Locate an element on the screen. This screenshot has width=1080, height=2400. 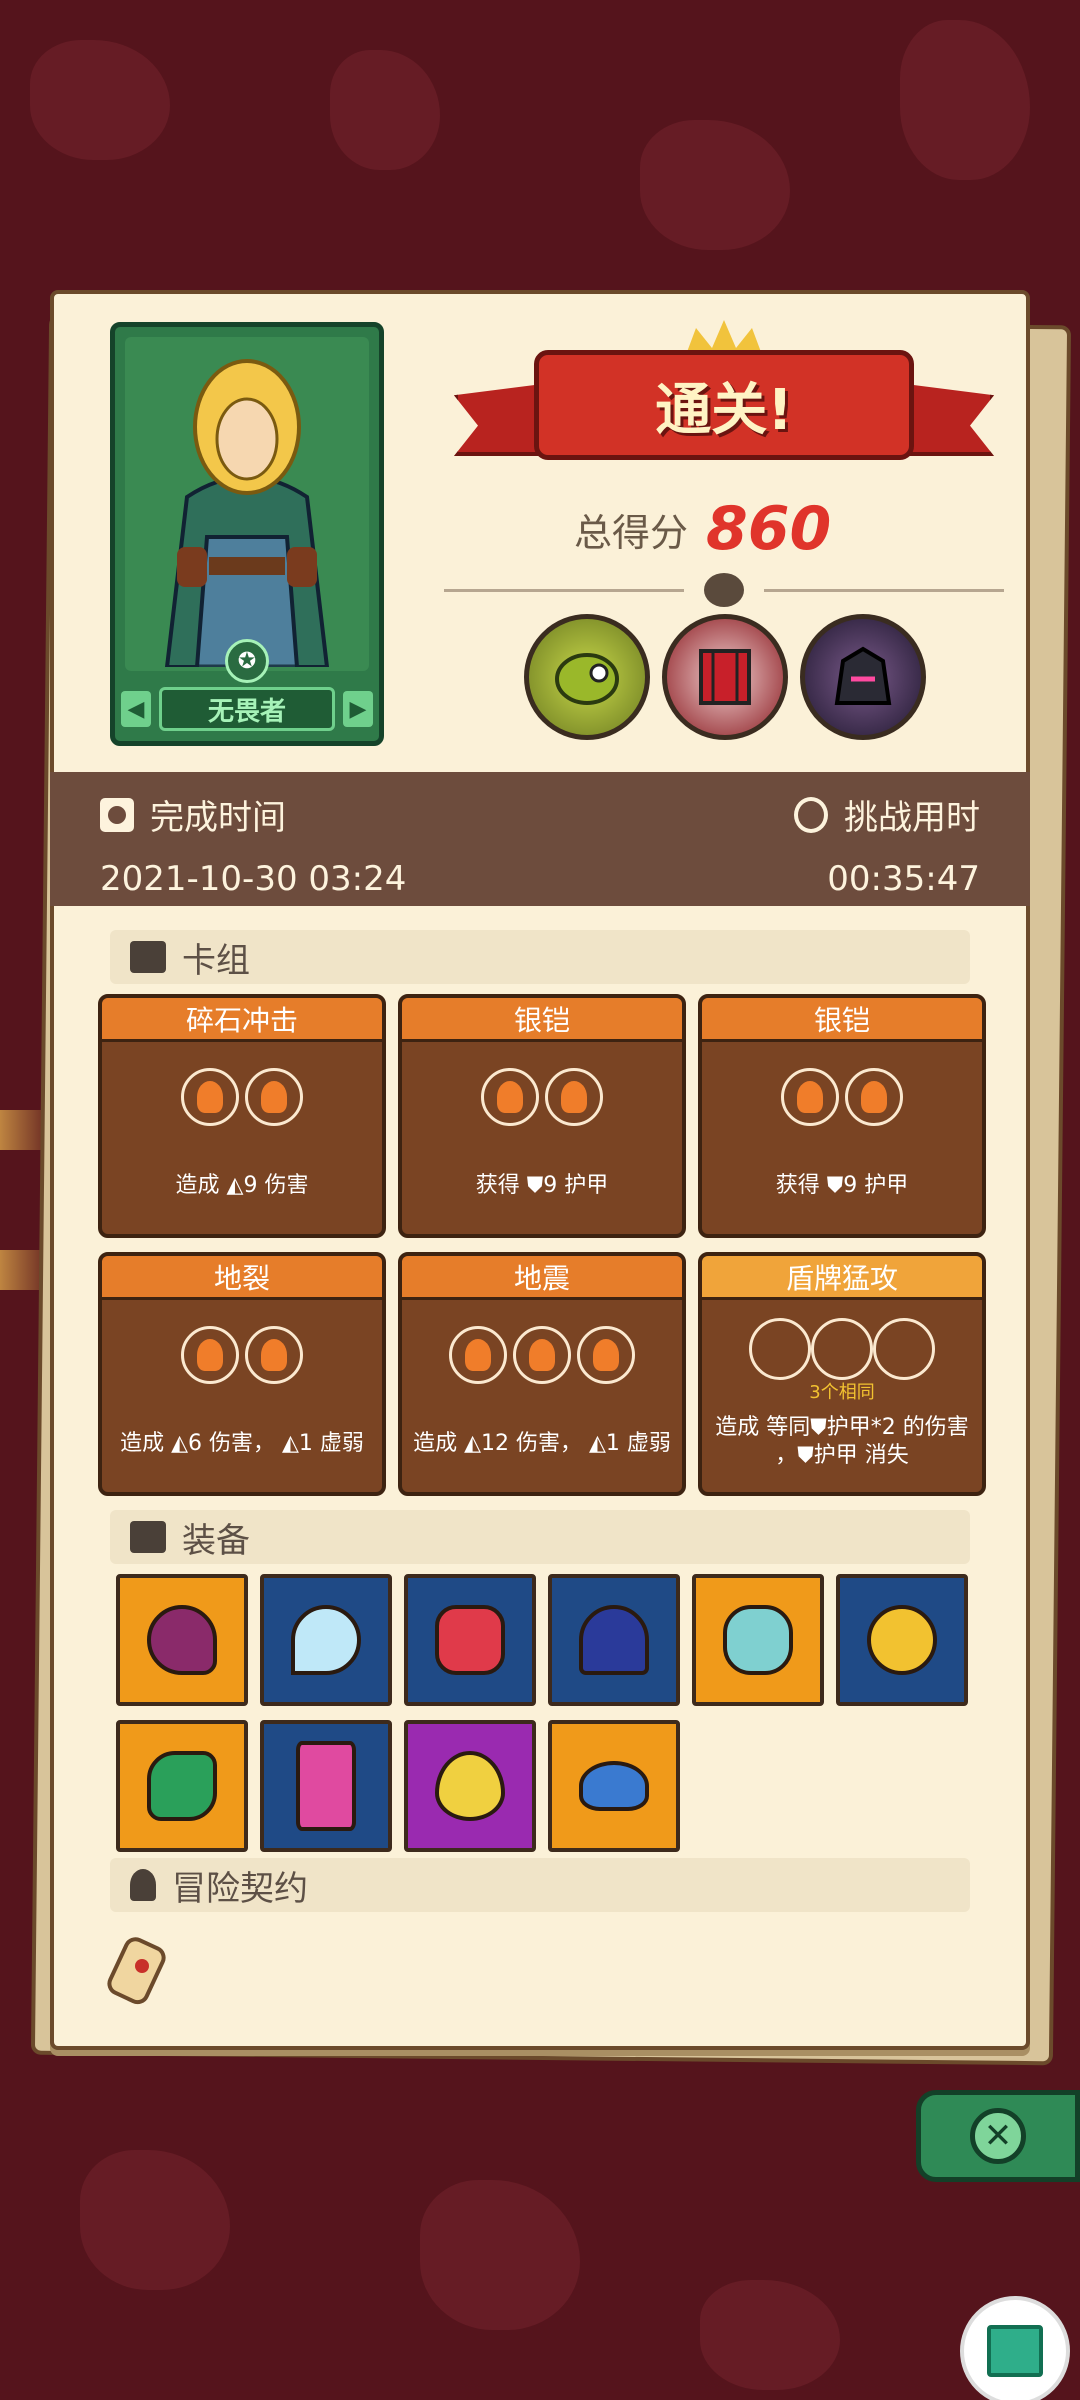
card: 地裂 造成 ◭6 伤害， ◭1 虚弱 is located at coordinates (242, 1374).